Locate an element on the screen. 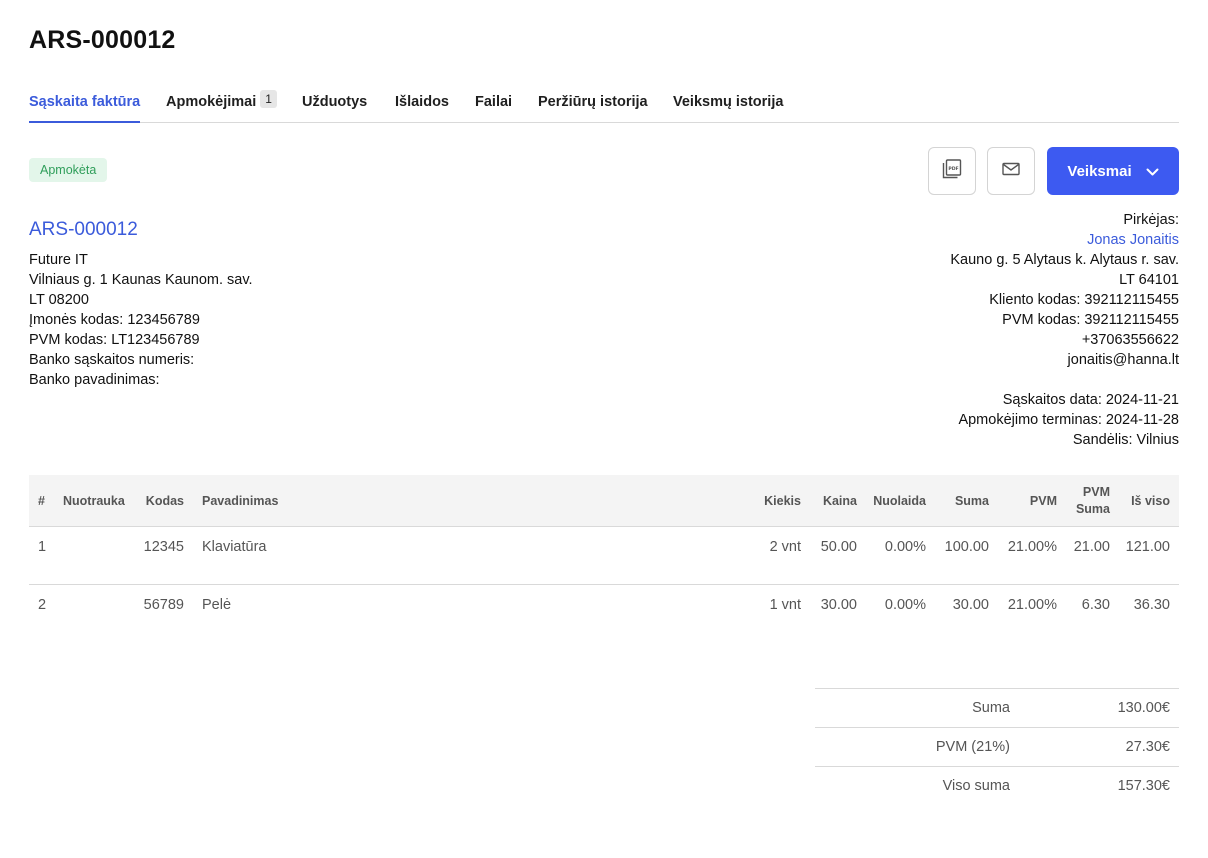  cell-sum: 30.00 is located at coordinates (970, 605).